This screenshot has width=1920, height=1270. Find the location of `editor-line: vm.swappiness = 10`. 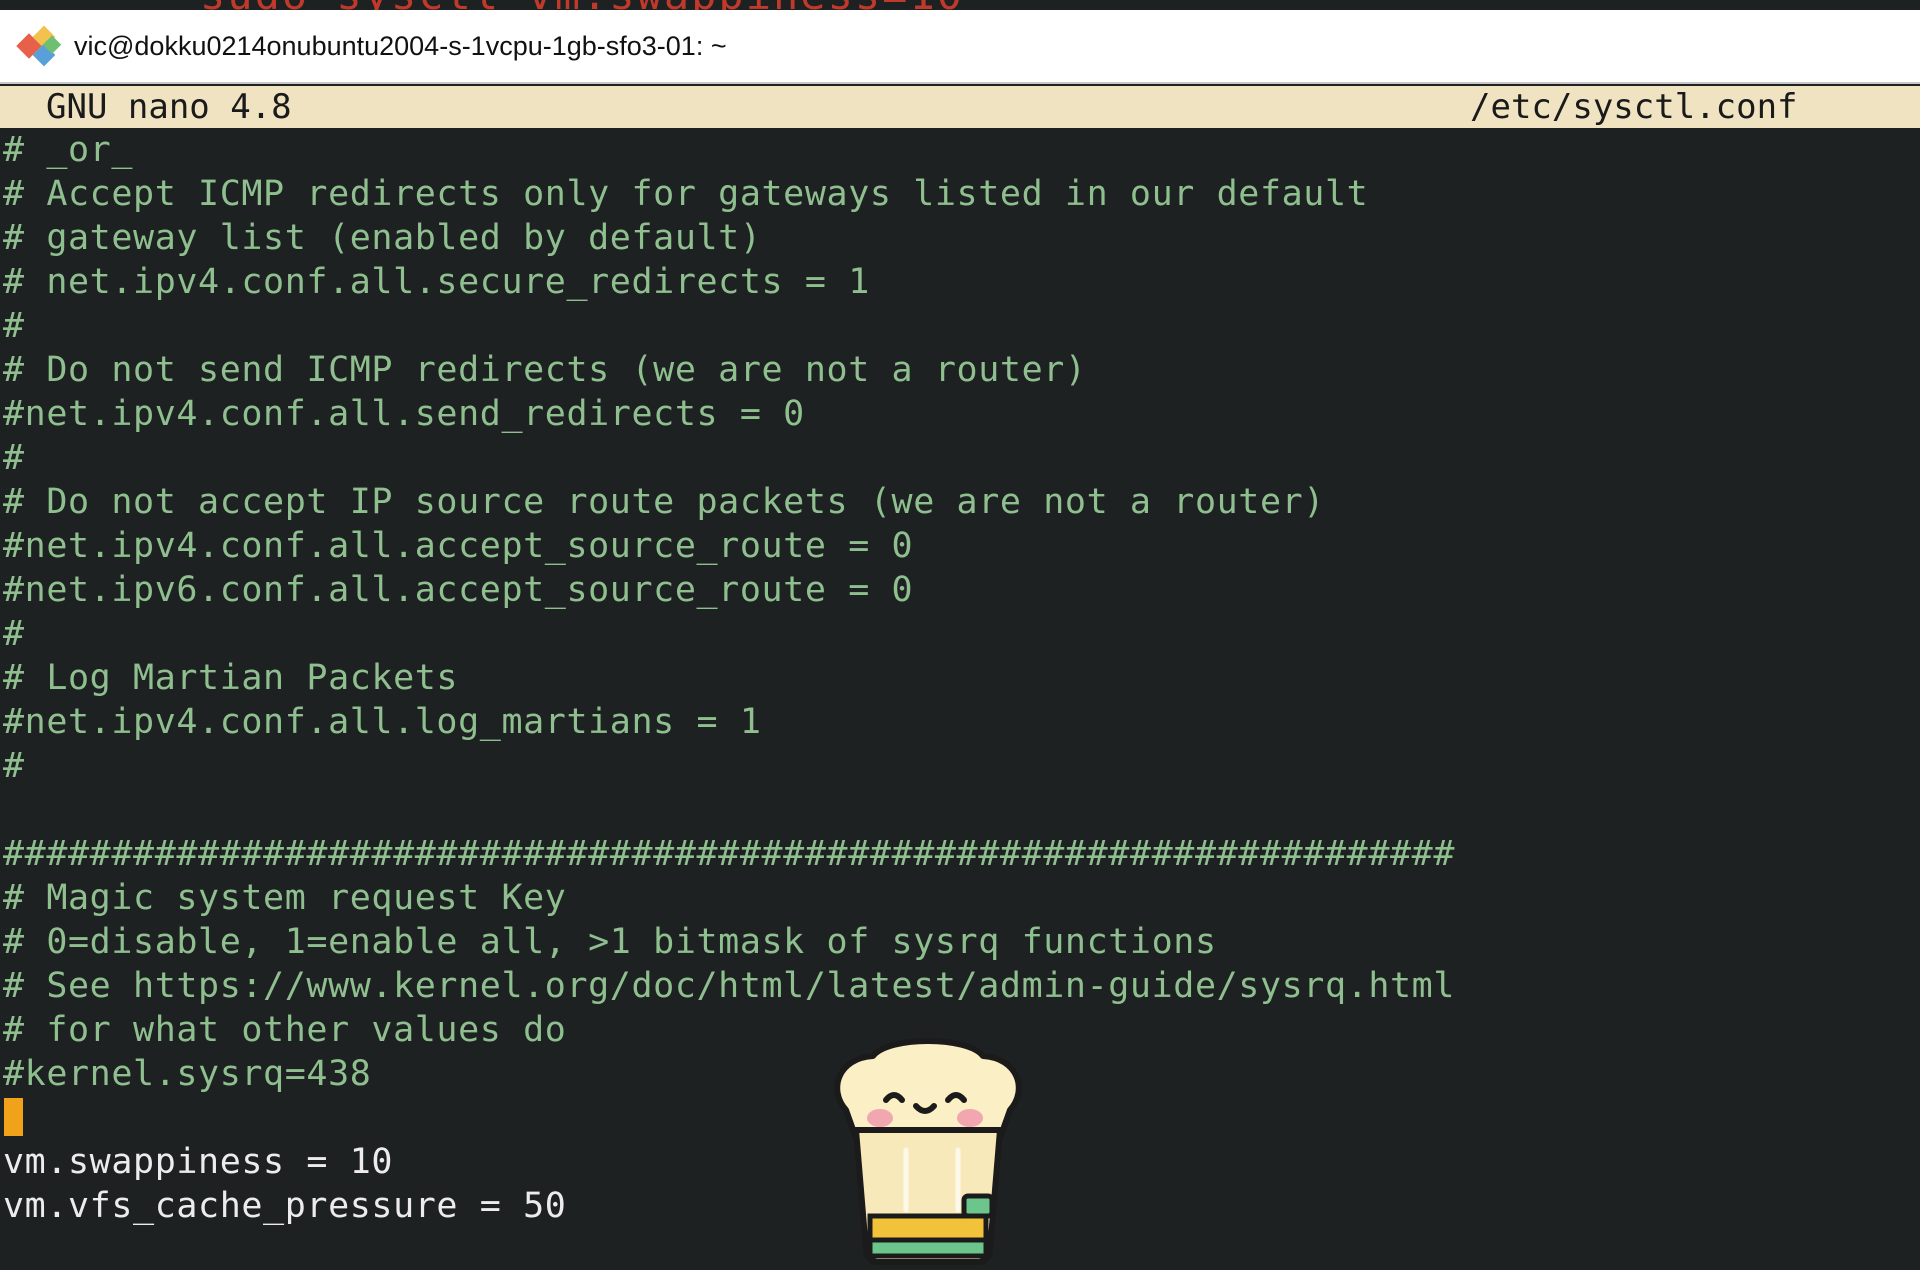

editor-line: vm.swappiness = 10 is located at coordinates (198, 1162).